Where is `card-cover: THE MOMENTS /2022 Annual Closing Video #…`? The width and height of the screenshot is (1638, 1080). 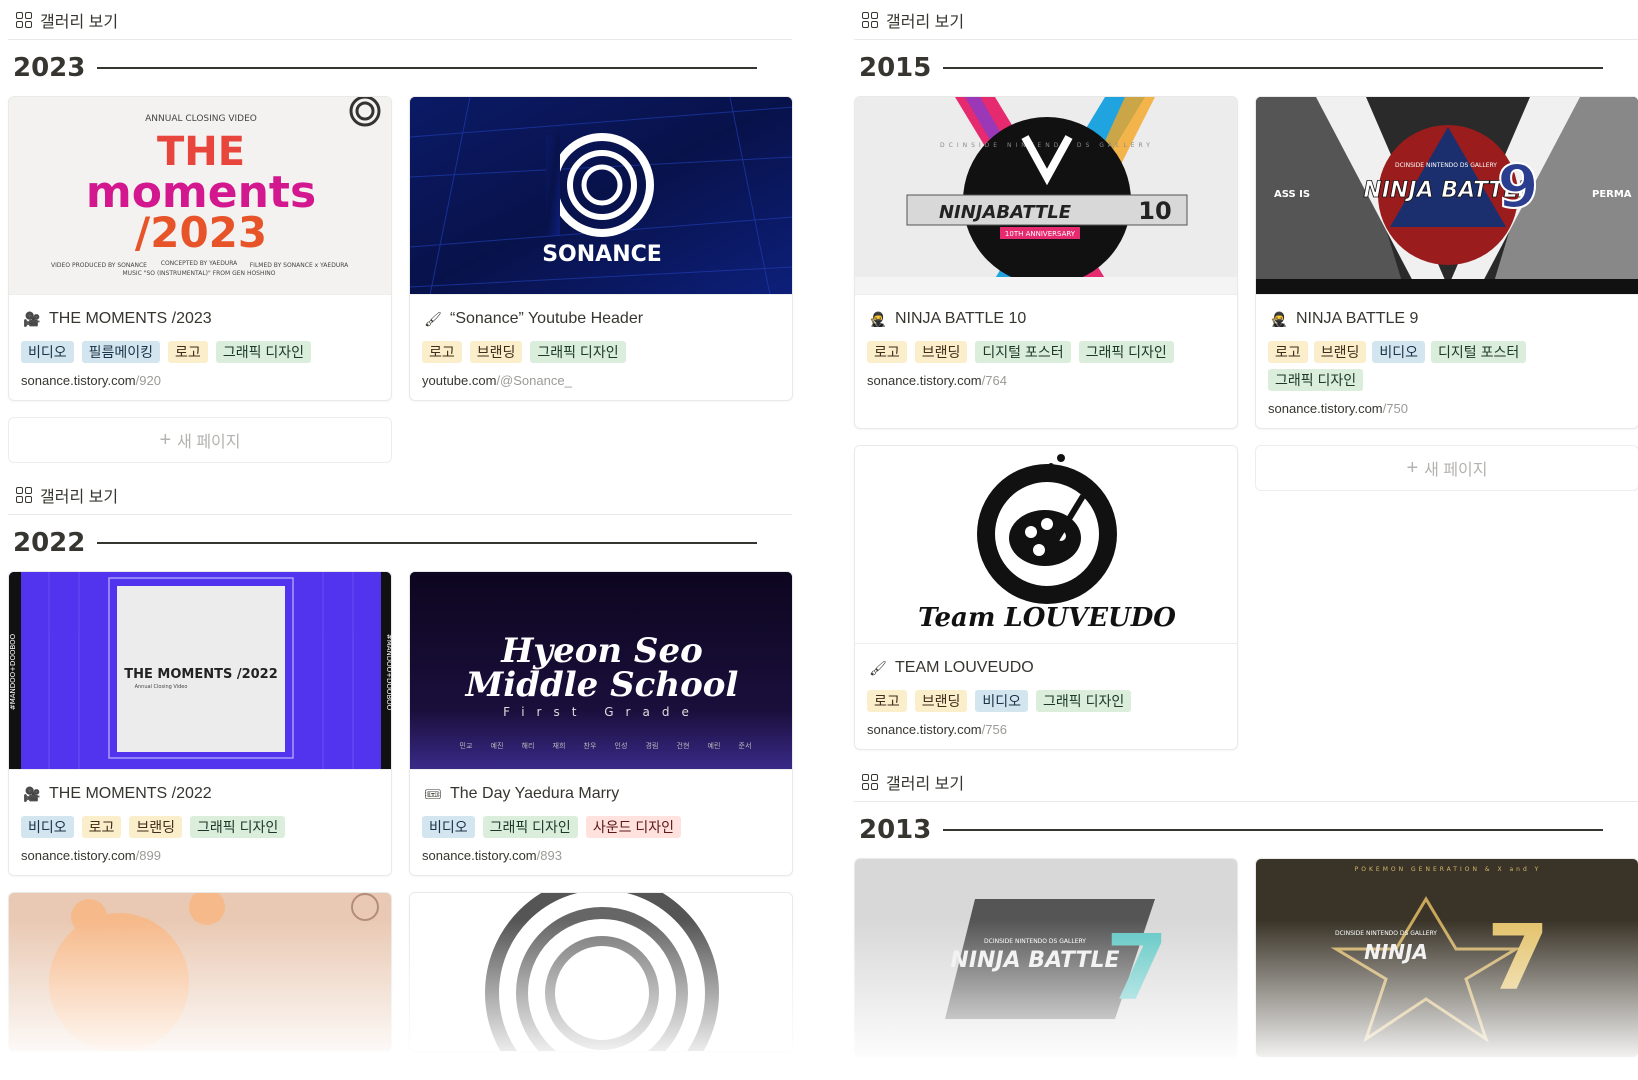 card-cover: THE MOMENTS /2022 Annual Closing Video #… is located at coordinates (200, 671).